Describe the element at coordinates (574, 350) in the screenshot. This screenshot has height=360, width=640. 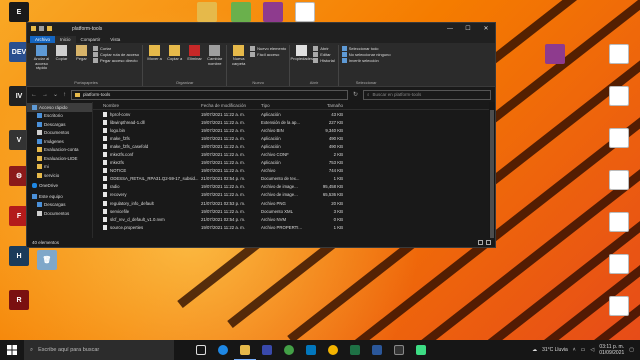
I see `chevron-up-icon: ˄` at that location.